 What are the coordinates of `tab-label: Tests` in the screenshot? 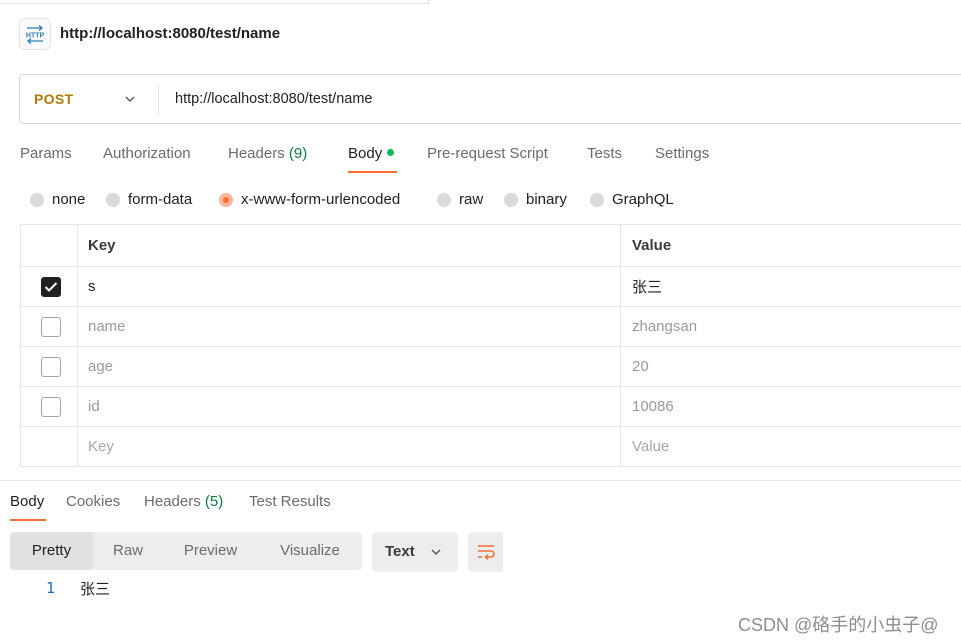 It's located at (605, 153).